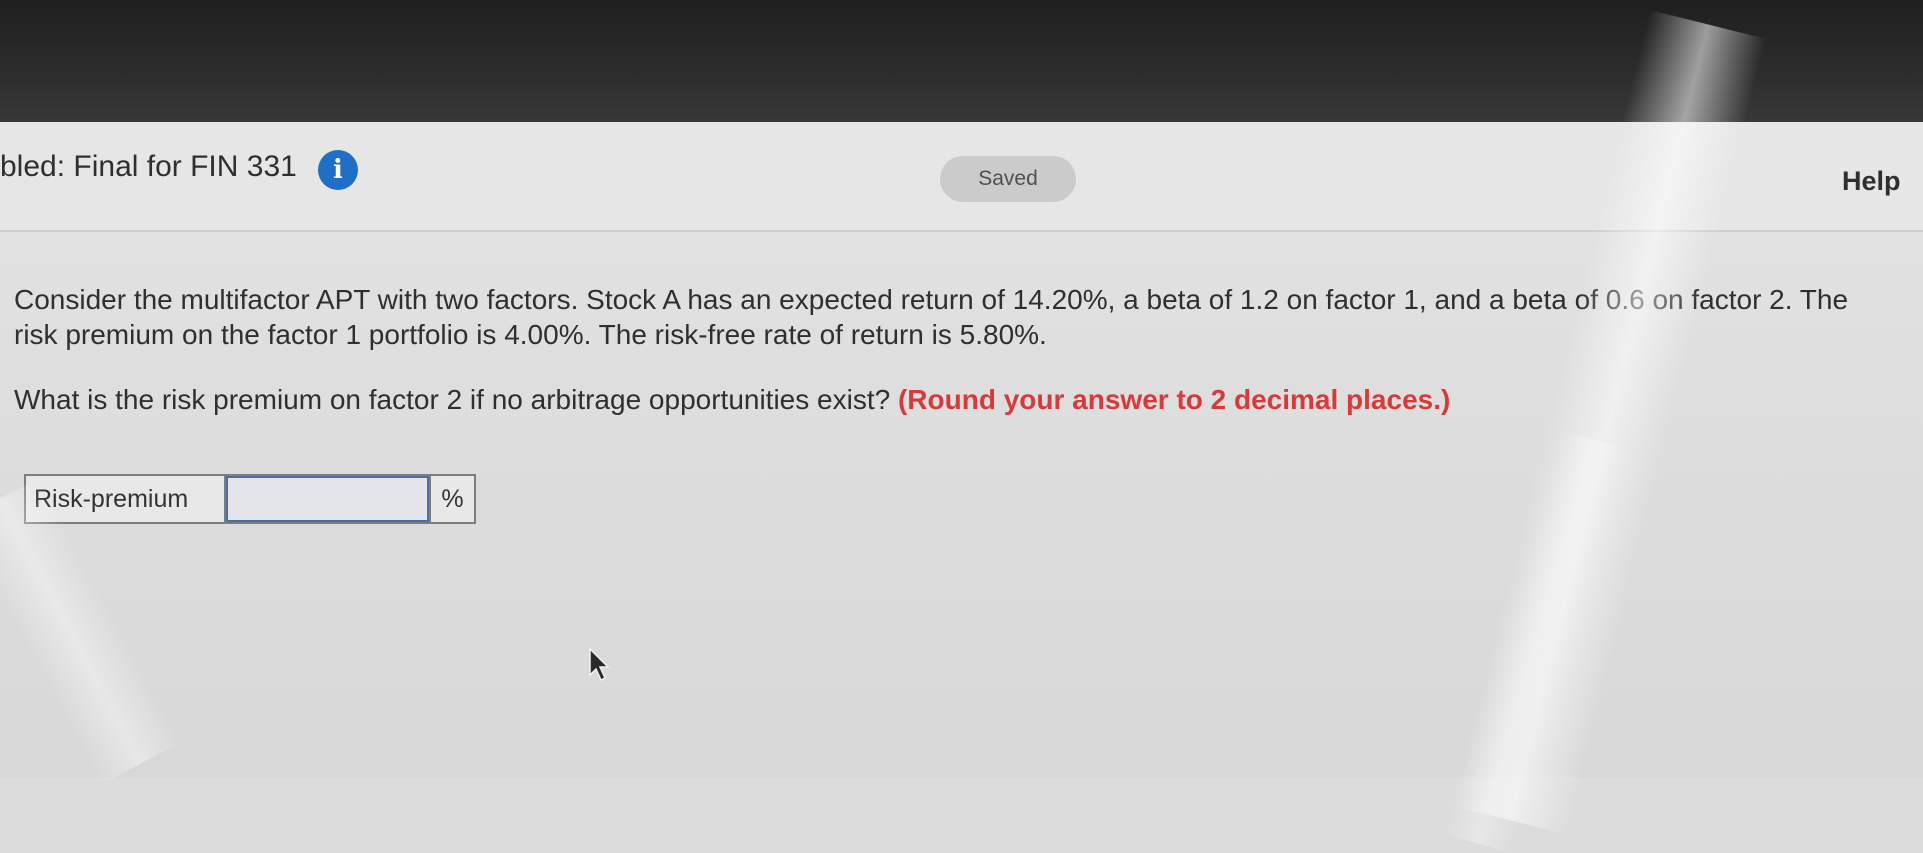 The width and height of the screenshot is (1923, 853). Describe the element at coordinates (126, 499) in the screenshot. I see `answer-label: Risk-premium` at that location.